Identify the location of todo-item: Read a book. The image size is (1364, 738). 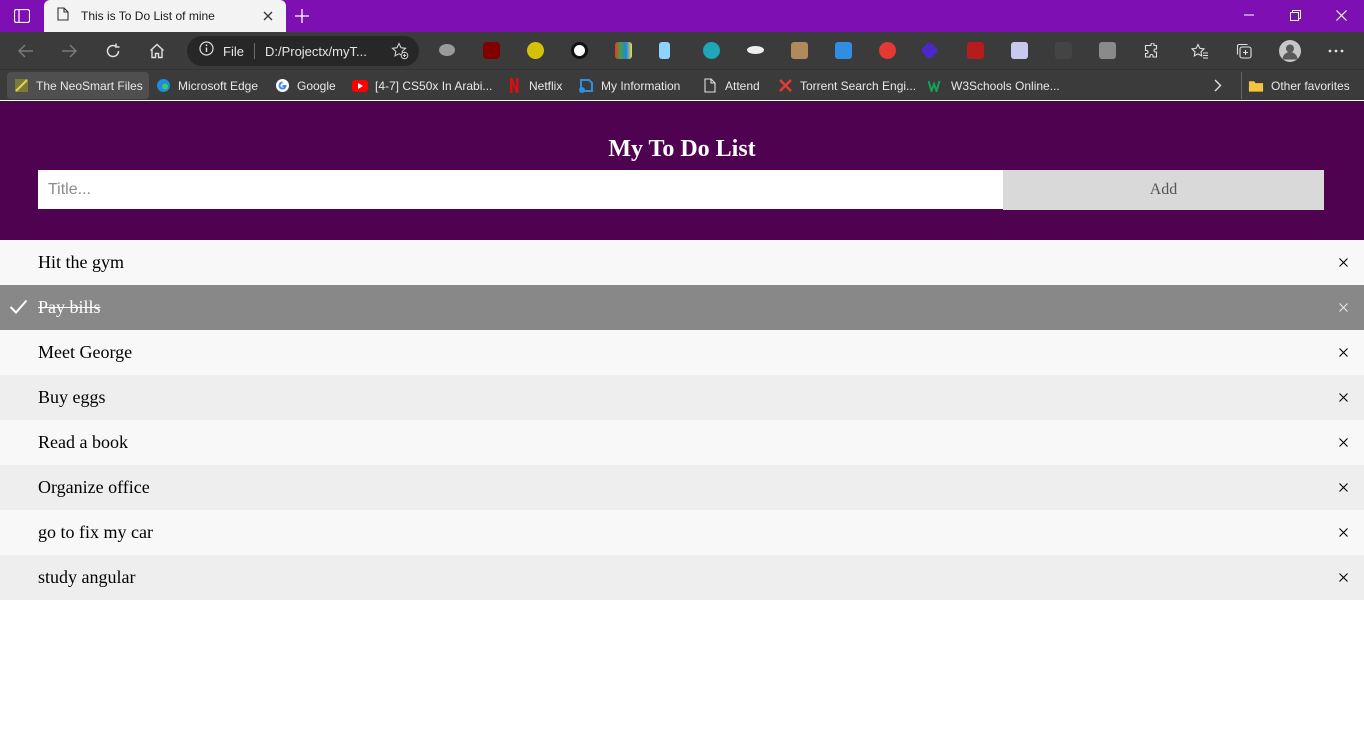
(682, 442).